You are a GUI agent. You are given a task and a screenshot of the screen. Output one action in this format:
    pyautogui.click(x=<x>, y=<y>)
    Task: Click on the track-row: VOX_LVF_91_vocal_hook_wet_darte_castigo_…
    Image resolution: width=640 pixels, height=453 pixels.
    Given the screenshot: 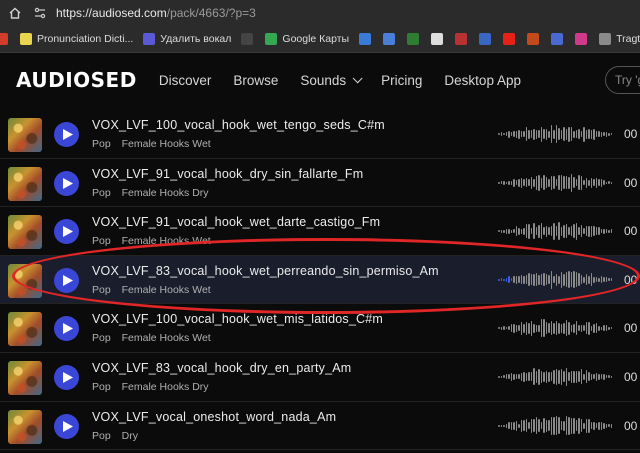 What is the action you would take?
    pyautogui.click(x=320, y=231)
    